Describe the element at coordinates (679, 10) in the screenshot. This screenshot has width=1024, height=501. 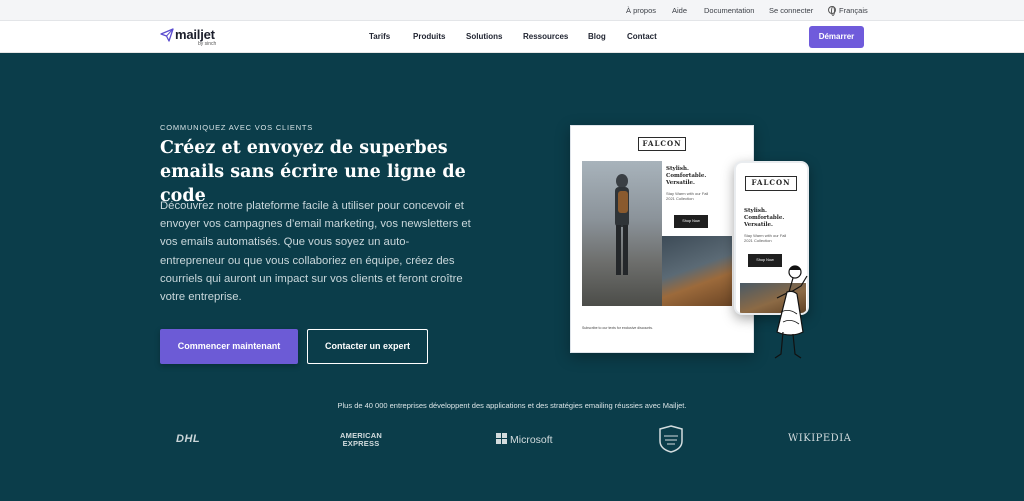
I see `help-link: Aide` at that location.